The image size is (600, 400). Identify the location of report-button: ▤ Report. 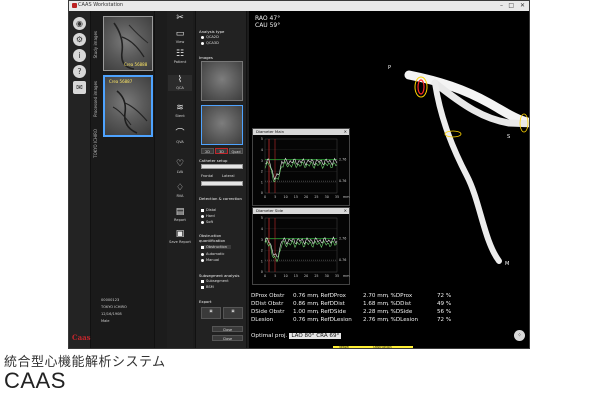
(180, 215).